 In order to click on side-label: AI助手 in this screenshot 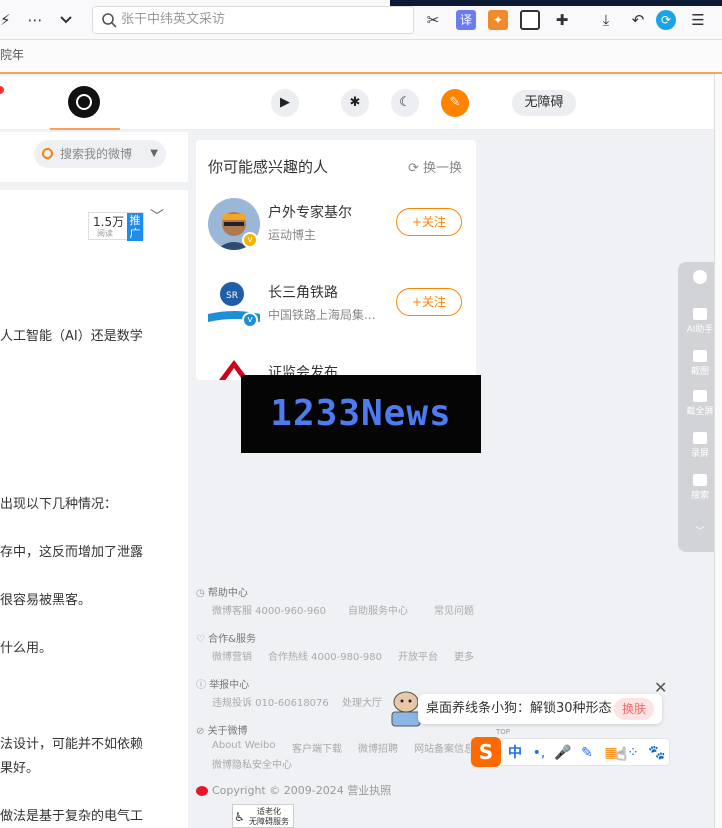, I will do `click(700, 330)`.